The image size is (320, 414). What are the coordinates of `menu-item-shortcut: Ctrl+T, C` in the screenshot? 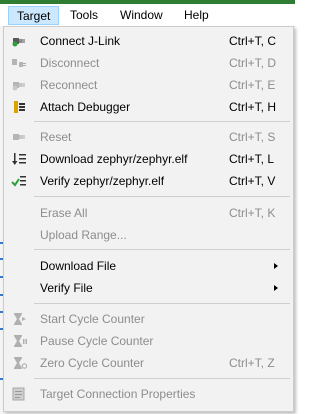 It's located at (253, 41).